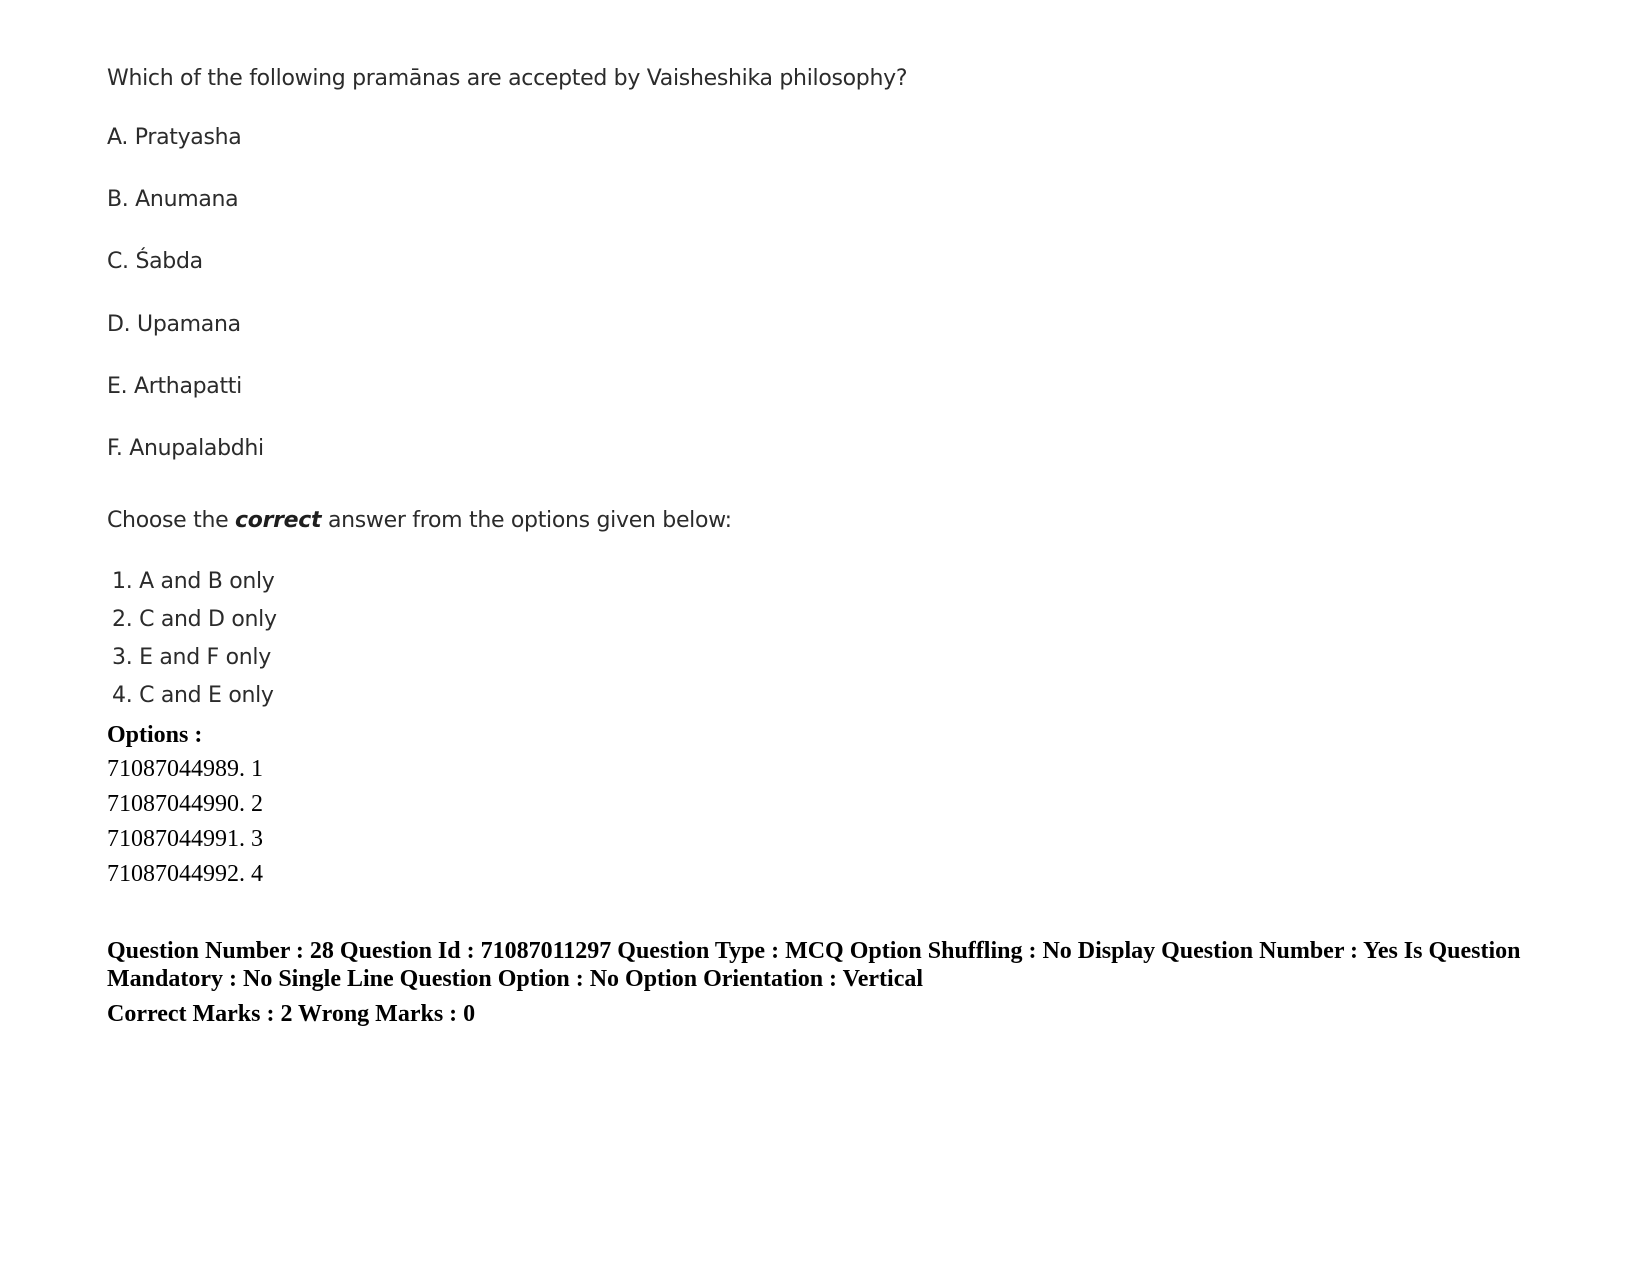 The height and width of the screenshot is (1275, 1650). What do you see at coordinates (174, 386) in the screenshot?
I see `statement-e: E. Arthapatti` at bounding box center [174, 386].